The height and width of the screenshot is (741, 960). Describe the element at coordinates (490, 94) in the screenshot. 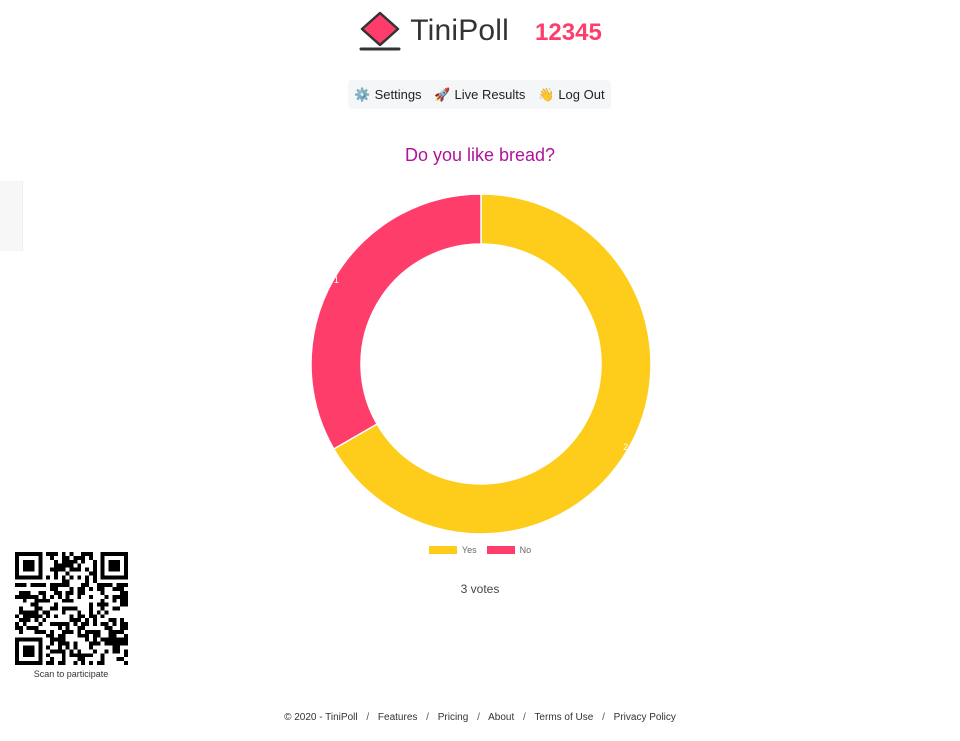

I see `nav-live-results-label: Live Results` at that location.